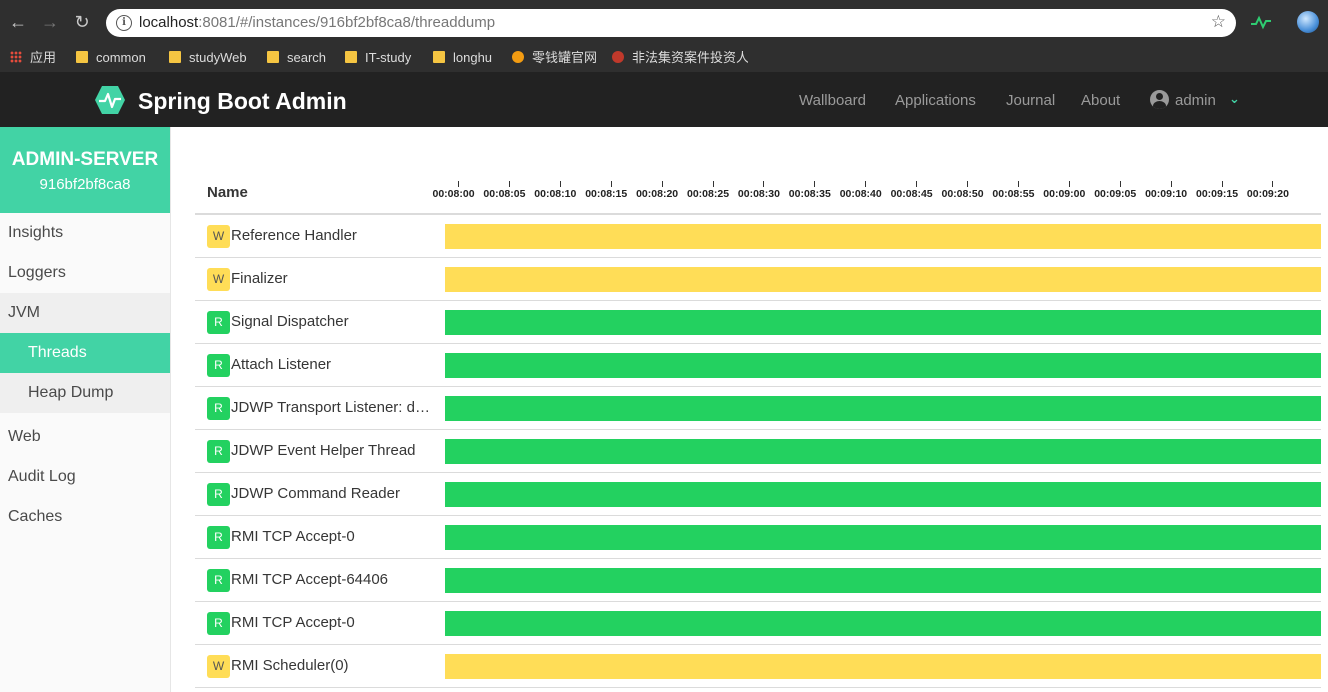 Image resolution: width=1328 pixels, height=692 pixels. I want to click on chevron-down-icon: ⌄, so click(1234, 99).